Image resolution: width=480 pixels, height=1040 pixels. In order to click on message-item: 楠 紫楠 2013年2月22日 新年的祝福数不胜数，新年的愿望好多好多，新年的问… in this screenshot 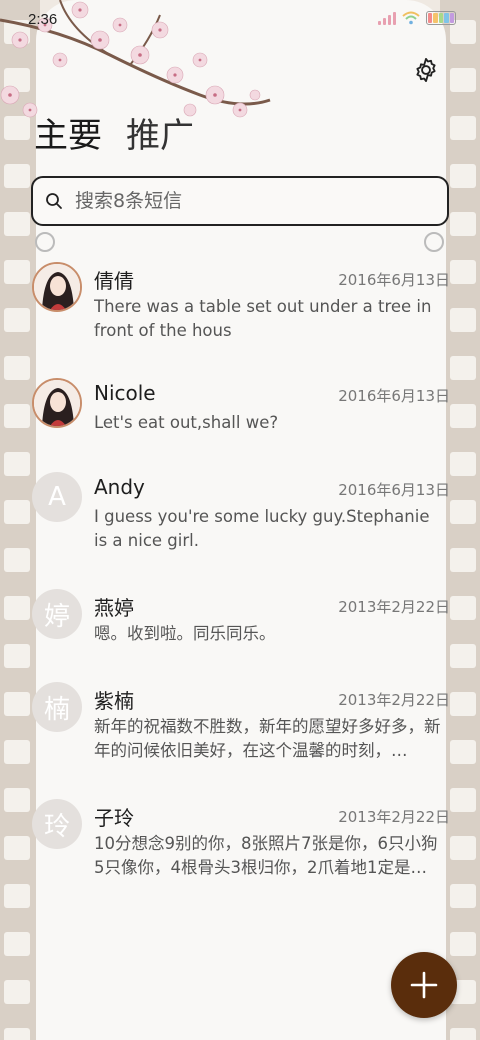, I will do `click(240, 730)`.